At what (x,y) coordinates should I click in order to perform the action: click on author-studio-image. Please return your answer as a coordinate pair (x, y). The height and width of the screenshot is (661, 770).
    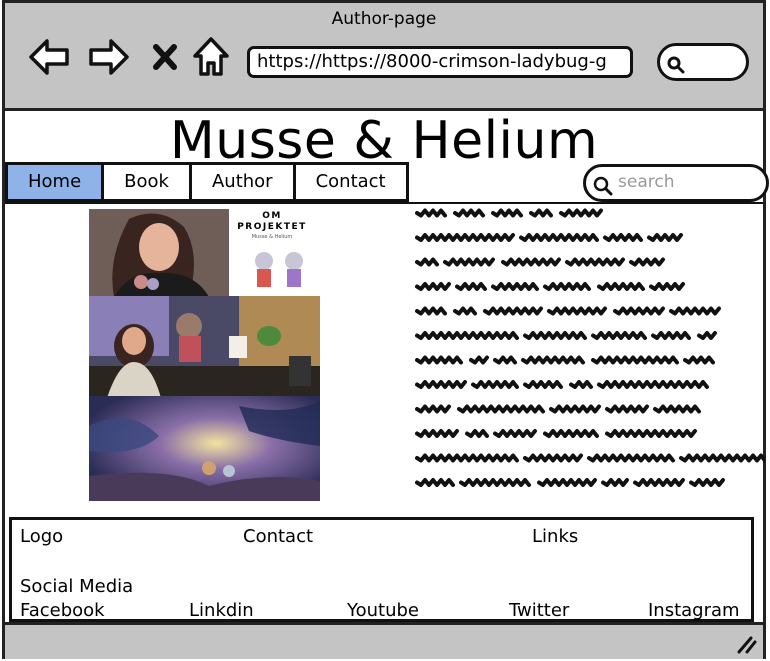
    Looking at the image, I should click on (204, 347).